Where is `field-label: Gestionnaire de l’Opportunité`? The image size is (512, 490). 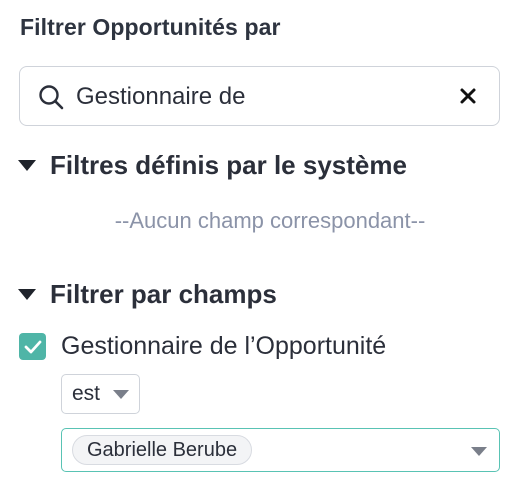
field-label: Gestionnaire de l’Opportunité is located at coordinates (224, 346).